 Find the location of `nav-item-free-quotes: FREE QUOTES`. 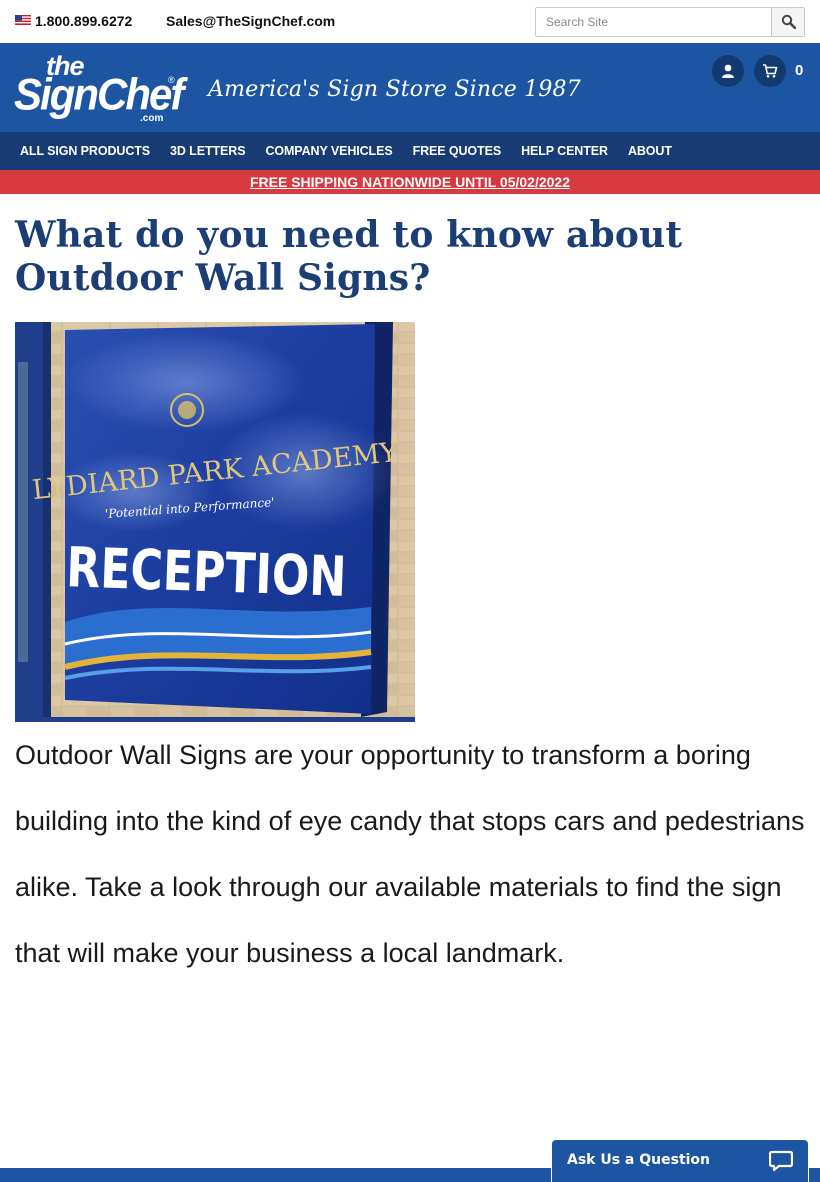

nav-item-free-quotes: FREE QUOTES is located at coordinates (457, 151).